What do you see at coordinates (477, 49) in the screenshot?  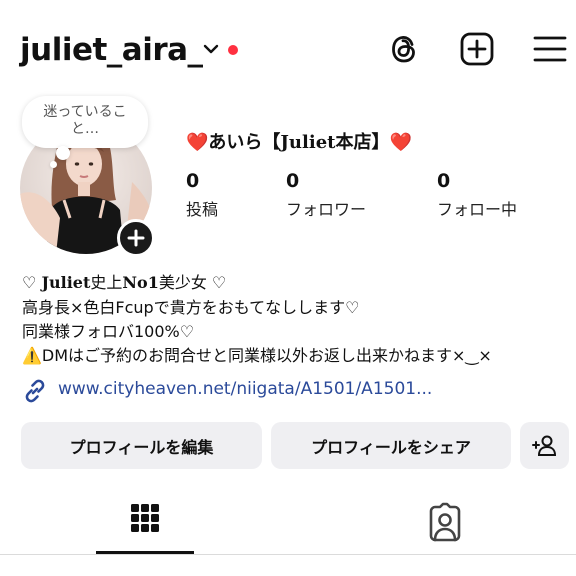 I see `create-icon` at bounding box center [477, 49].